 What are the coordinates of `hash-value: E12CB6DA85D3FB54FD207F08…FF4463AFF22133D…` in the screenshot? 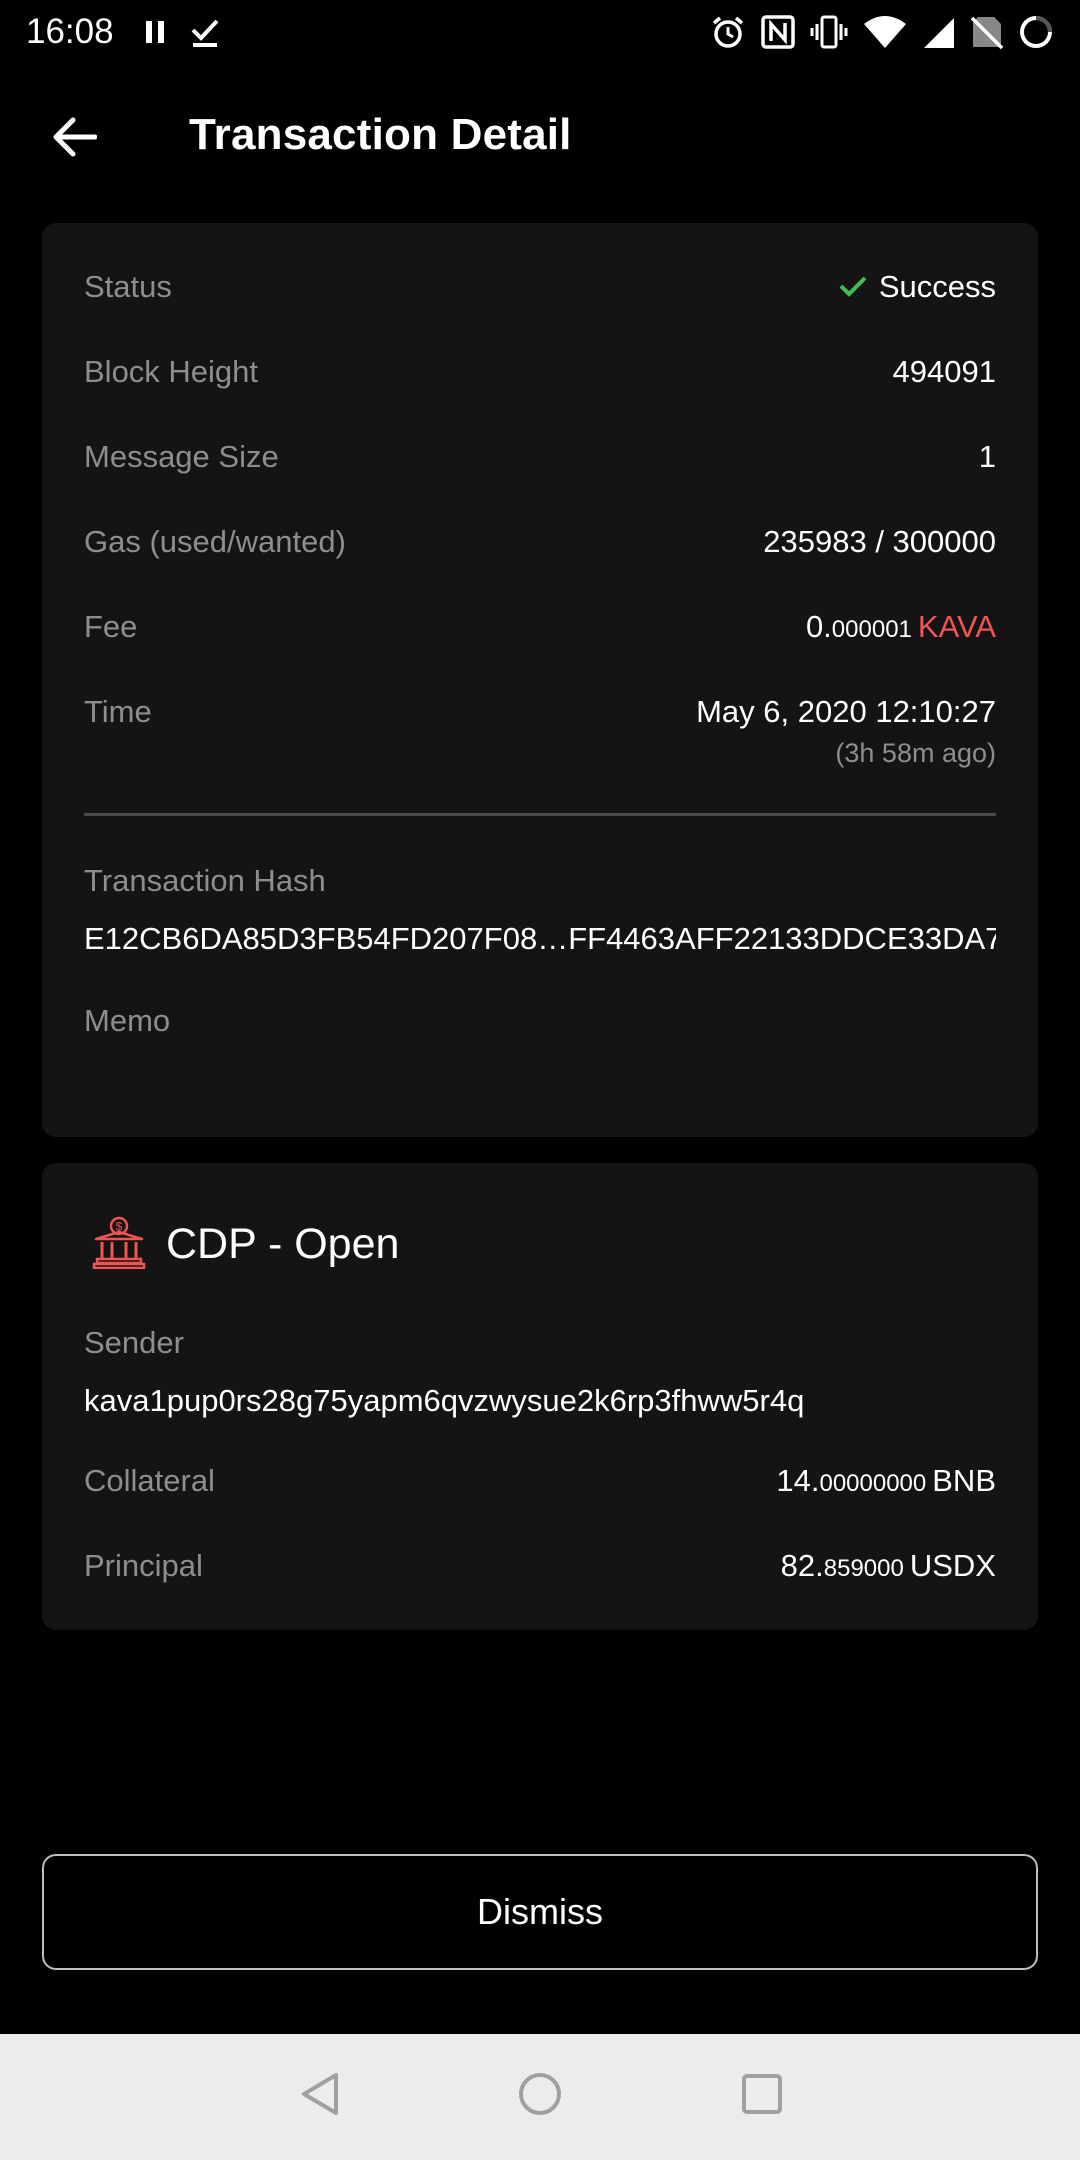 It's located at (540, 939).